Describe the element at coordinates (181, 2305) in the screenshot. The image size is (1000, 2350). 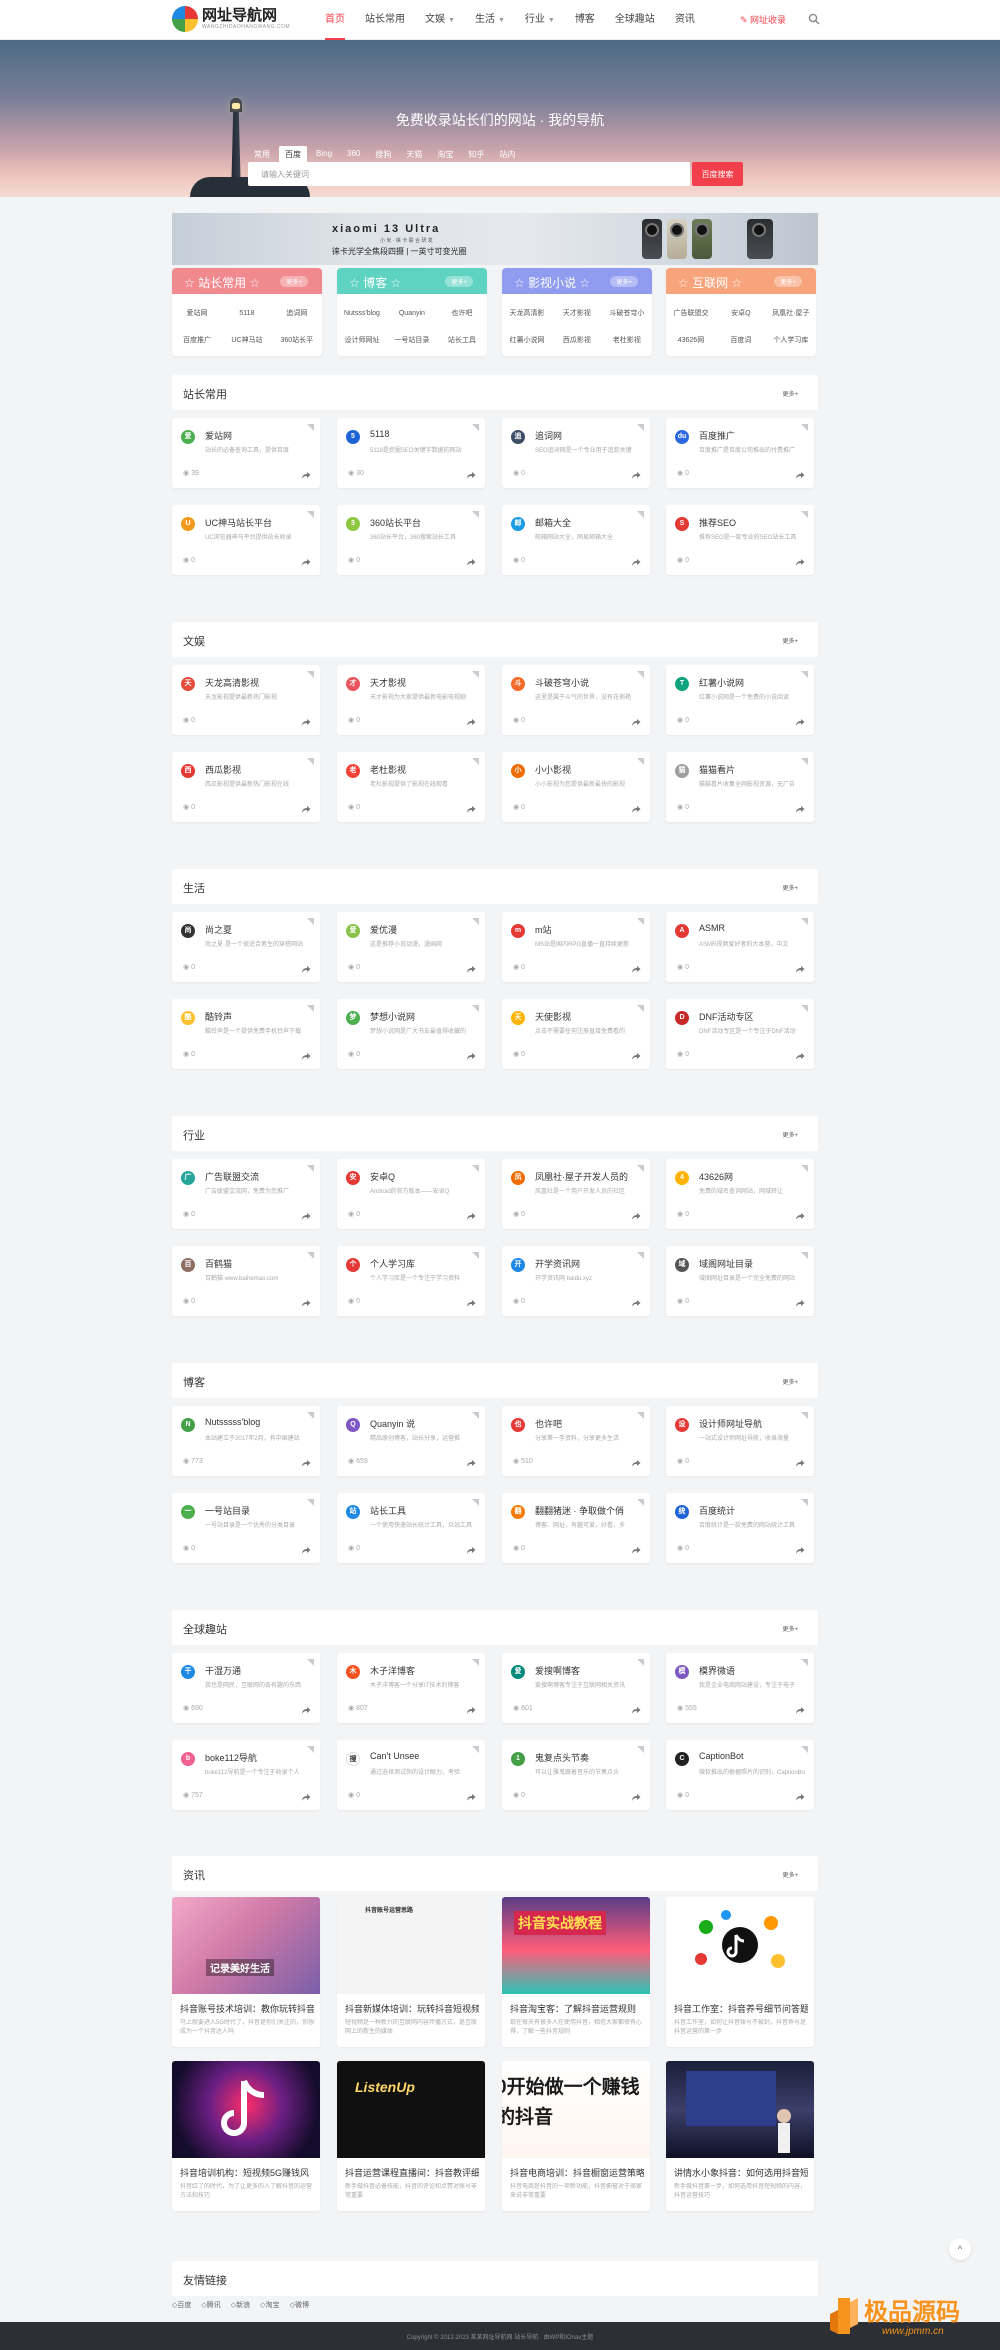
I see `friend-link: ◇百度` at that location.